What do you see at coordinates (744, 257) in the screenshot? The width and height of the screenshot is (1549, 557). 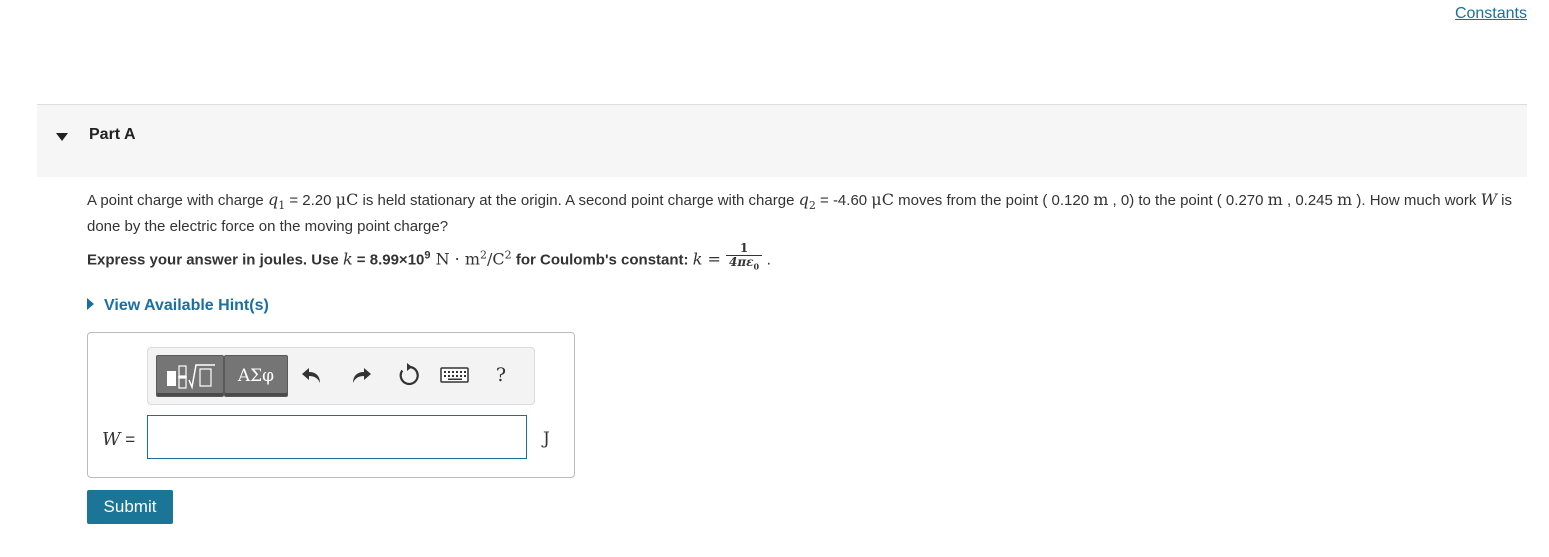 I see `coulomb-fraction: 1 4πε0` at bounding box center [744, 257].